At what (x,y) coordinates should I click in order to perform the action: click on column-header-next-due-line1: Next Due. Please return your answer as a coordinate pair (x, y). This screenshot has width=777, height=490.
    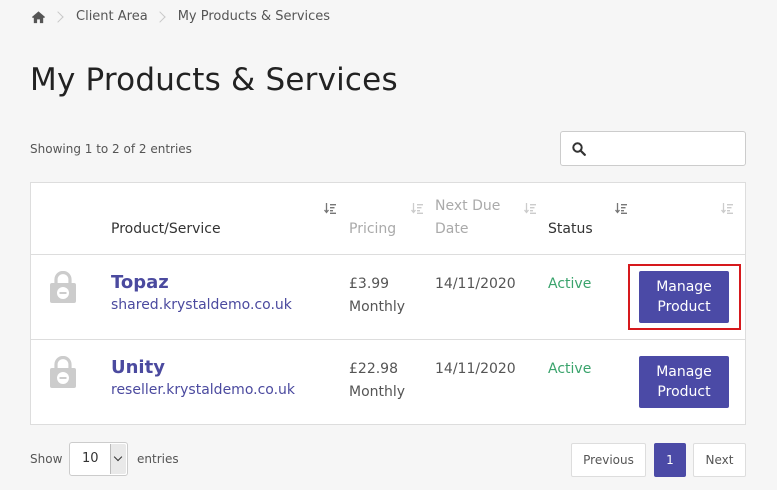
    Looking at the image, I should click on (468, 206).